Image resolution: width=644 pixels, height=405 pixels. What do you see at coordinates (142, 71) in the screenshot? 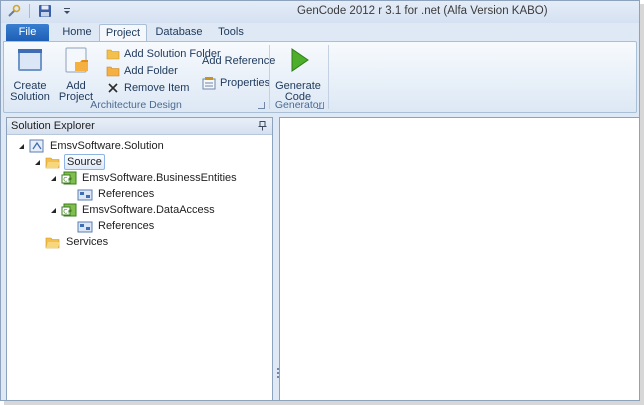
I see `add-folder-button: Add Folder` at bounding box center [142, 71].